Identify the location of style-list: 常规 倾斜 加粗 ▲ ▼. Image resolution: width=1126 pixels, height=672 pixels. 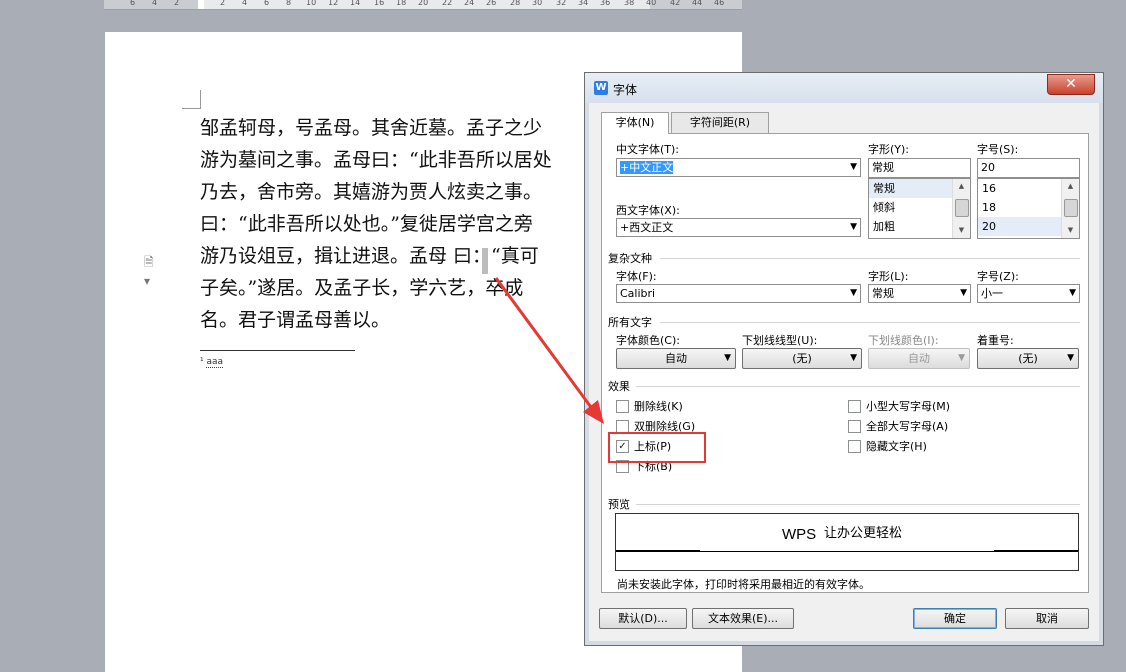
(919, 208).